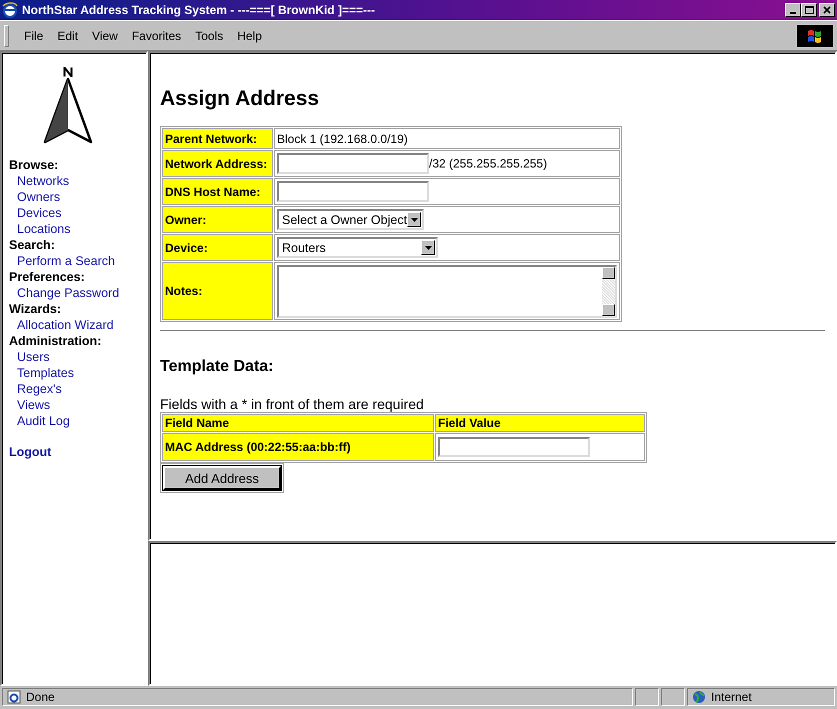 The height and width of the screenshot is (709, 837). Describe the element at coordinates (43, 421) in the screenshot. I see `nav-link: Audit Log` at that location.